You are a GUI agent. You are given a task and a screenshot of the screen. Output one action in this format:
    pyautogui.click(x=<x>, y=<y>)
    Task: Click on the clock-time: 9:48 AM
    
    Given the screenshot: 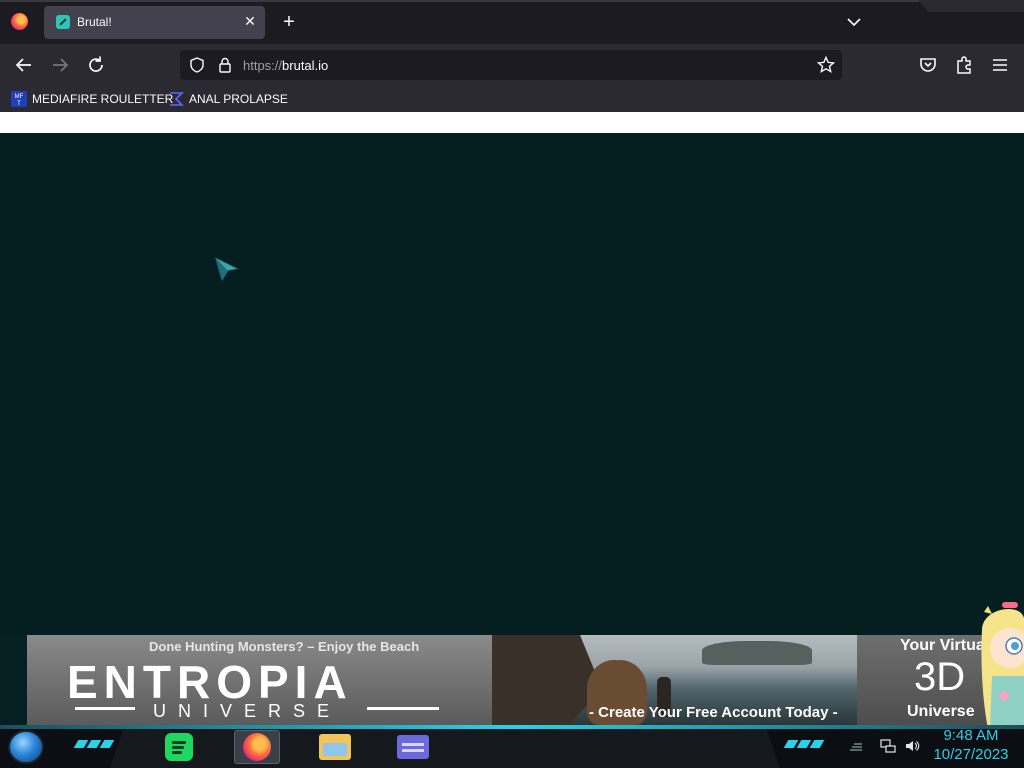 What is the action you would take?
    pyautogui.click(x=971, y=735)
    